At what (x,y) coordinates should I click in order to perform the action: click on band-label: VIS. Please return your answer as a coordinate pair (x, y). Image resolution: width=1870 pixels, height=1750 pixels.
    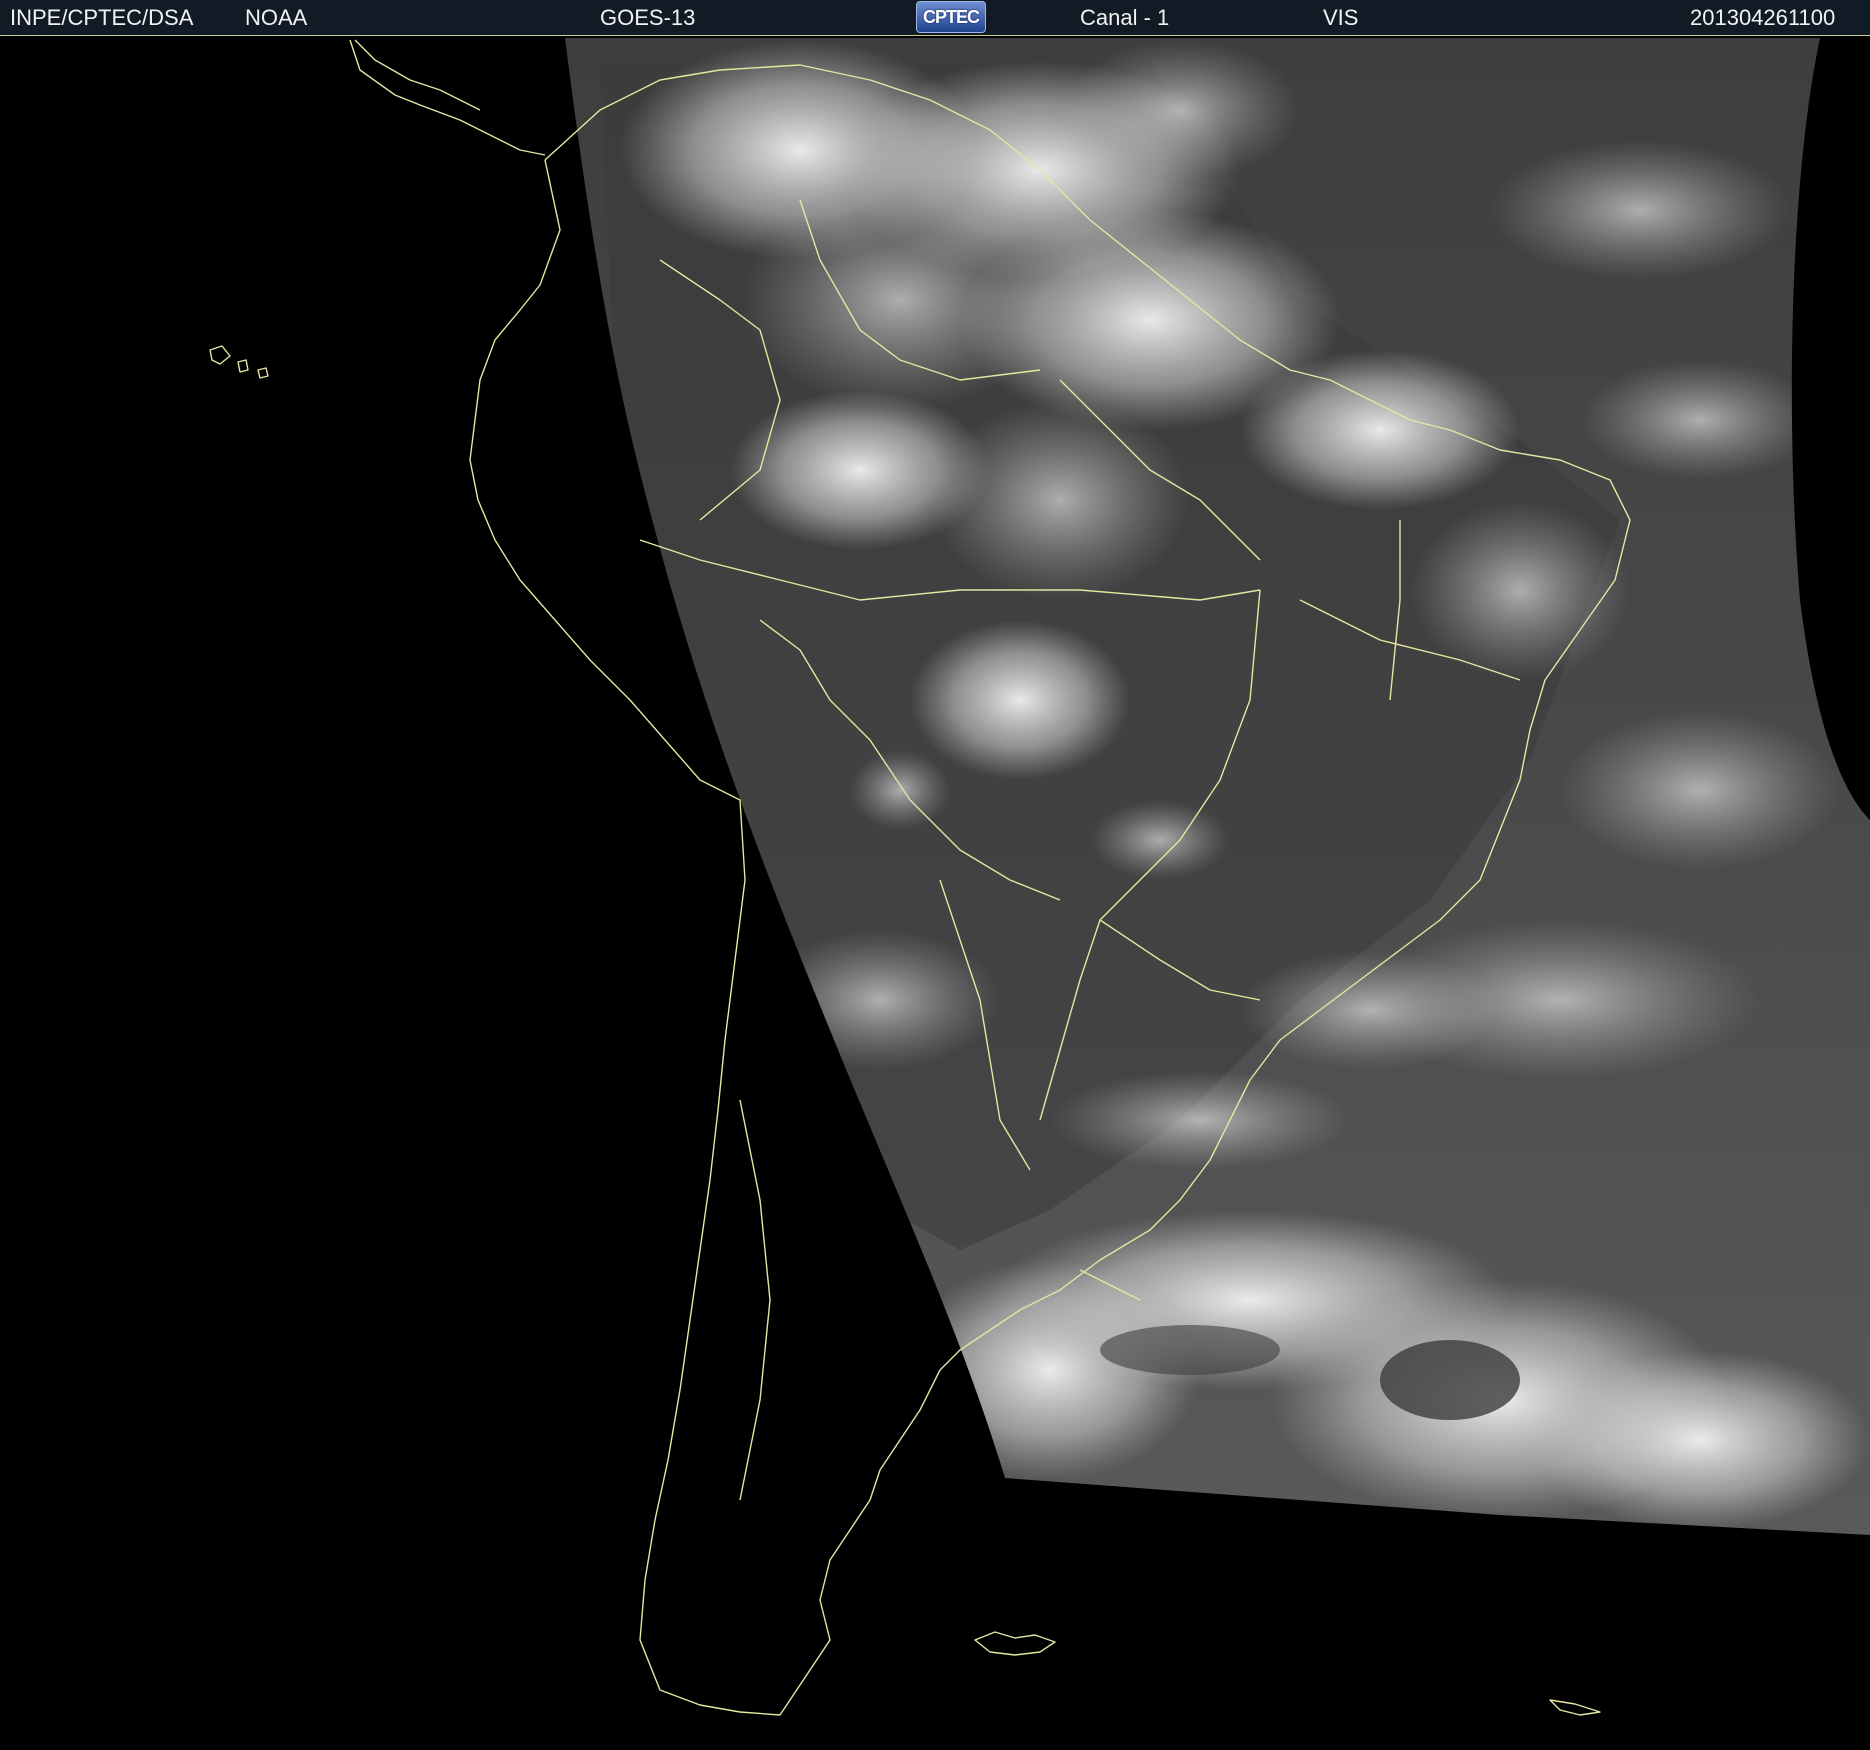
    Looking at the image, I should click on (1341, 17).